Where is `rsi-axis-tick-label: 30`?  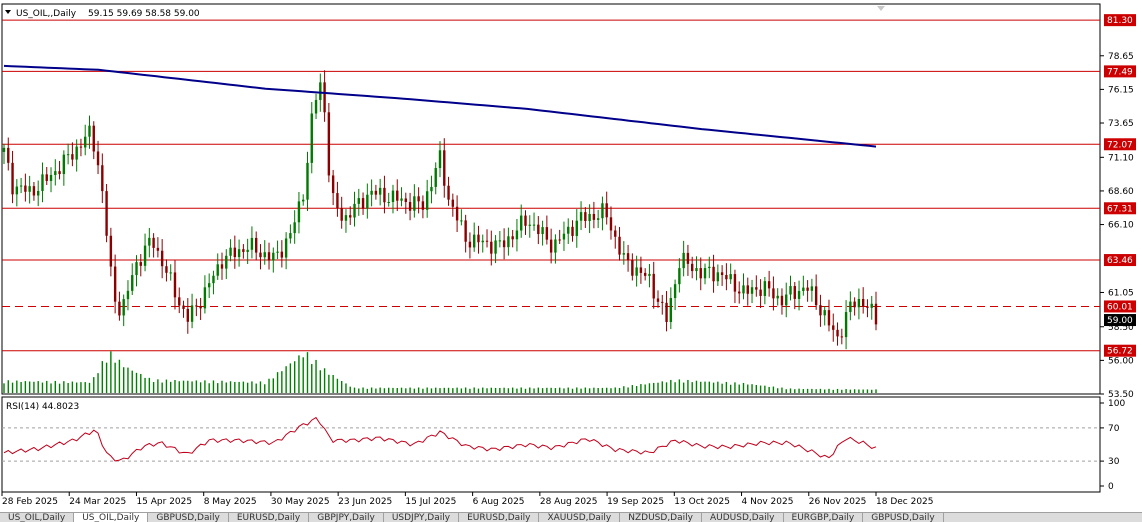
rsi-axis-tick-label: 30 is located at coordinates (1114, 462).